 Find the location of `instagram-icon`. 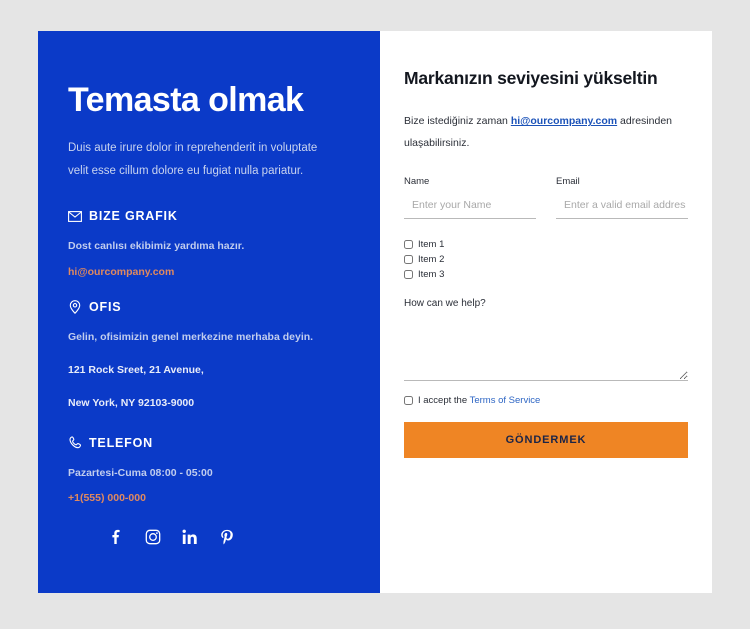

instagram-icon is located at coordinates (152, 536).